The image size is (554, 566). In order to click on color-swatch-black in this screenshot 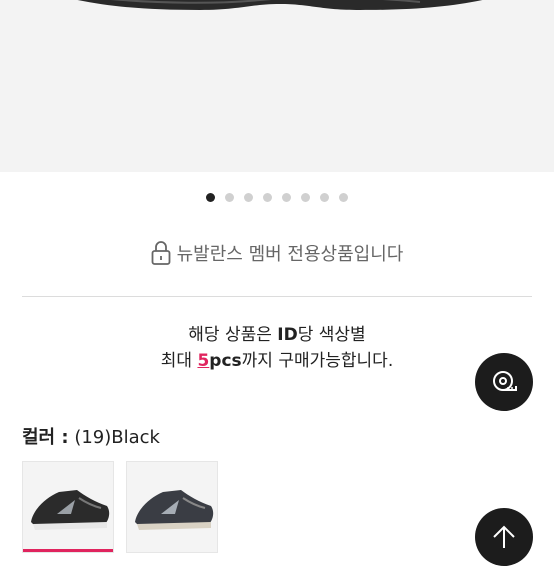, I will do `click(68, 507)`.